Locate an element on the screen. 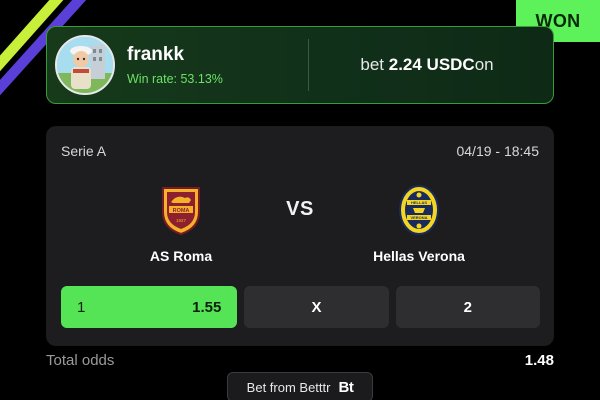 This screenshot has width=600, height=400. username: frankk is located at coordinates (212, 55).